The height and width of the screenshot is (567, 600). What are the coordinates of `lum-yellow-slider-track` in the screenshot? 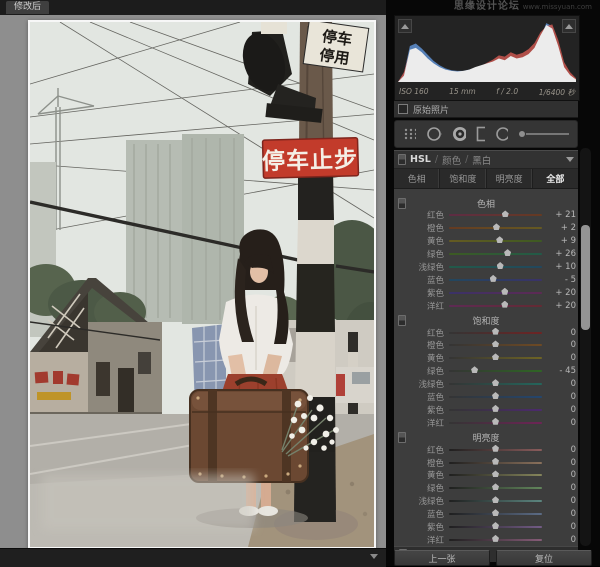 It's located at (495, 474).